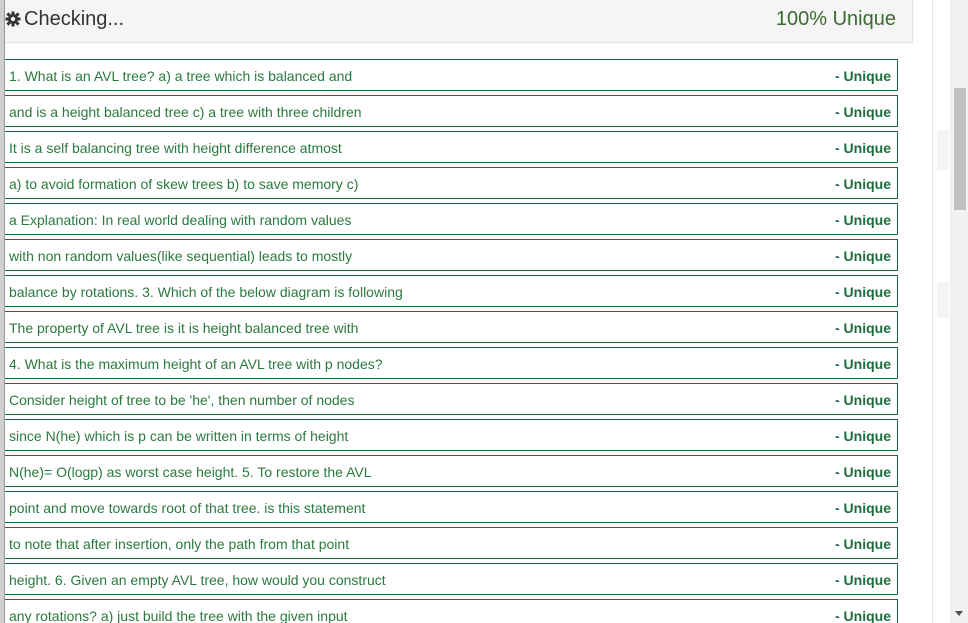 This screenshot has height=623, width=968. Describe the element at coordinates (4, 311) in the screenshot. I see `left-frame-line` at that location.